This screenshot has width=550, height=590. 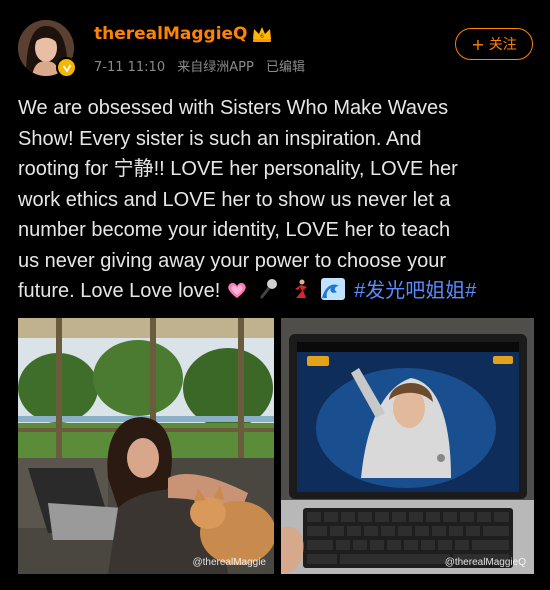 What do you see at coordinates (119, 291) in the screenshot?
I see `post-line: future. Love Love love!` at bounding box center [119, 291].